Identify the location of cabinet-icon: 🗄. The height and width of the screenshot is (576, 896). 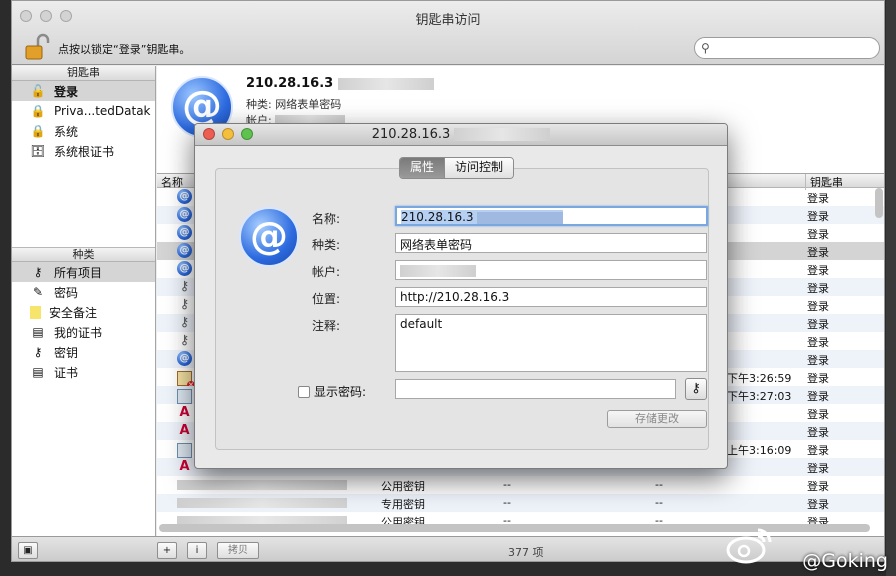
(38, 151).